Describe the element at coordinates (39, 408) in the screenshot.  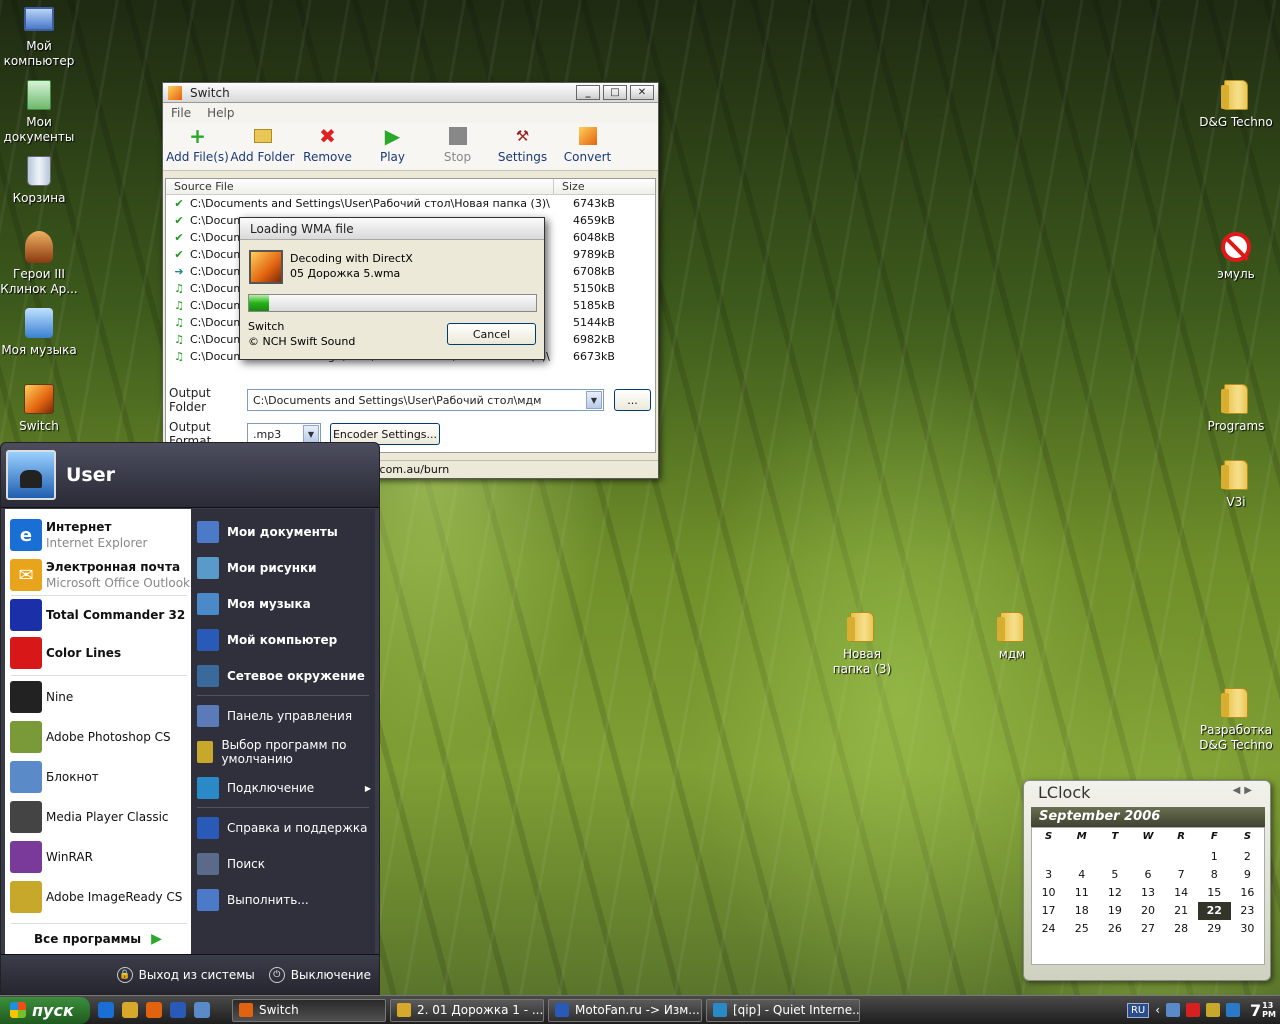
I see `desktop-icon-switch: Switch` at that location.